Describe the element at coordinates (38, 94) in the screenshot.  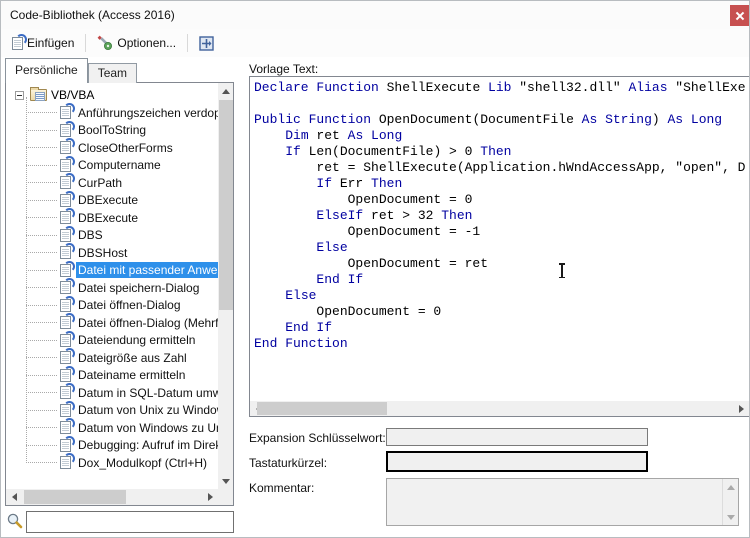
I see `folder-icon` at that location.